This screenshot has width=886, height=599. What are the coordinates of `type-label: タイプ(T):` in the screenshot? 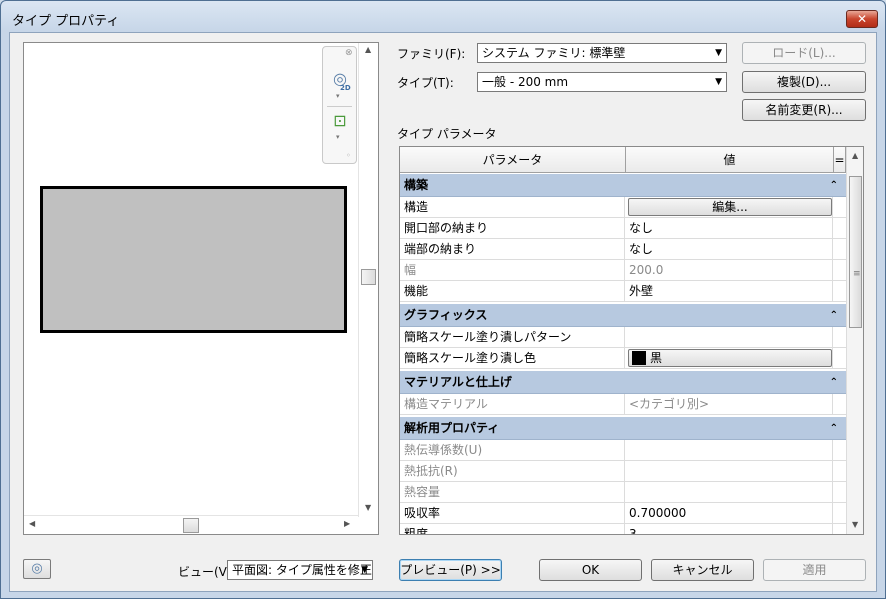 It's located at (425, 83).